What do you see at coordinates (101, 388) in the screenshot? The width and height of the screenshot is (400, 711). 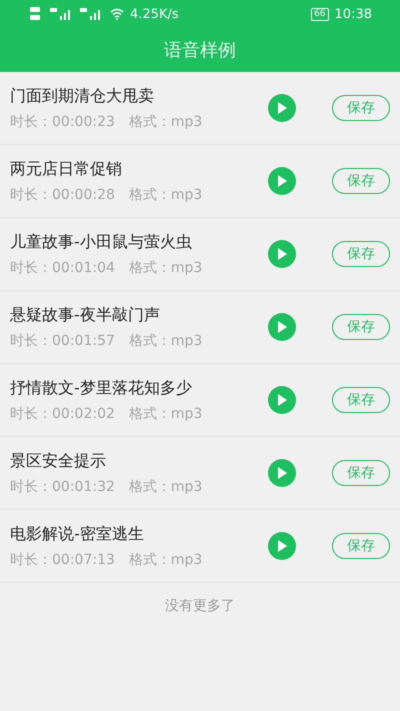 I see `sample-title: 抒情散文-梦里落花知多少` at bounding box center [101, 388].